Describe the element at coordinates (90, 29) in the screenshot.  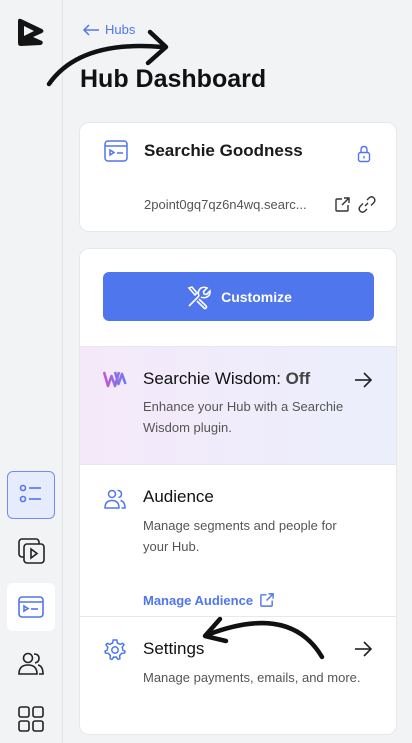
I see `arrow-left-icon` at that location.